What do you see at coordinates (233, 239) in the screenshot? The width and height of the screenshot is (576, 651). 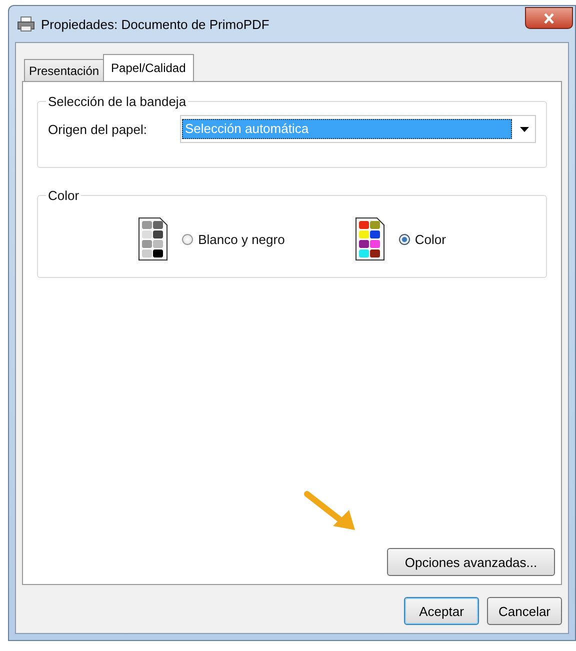 I see `radio-option: Blanco y negro` at bounding box center [233, 239].